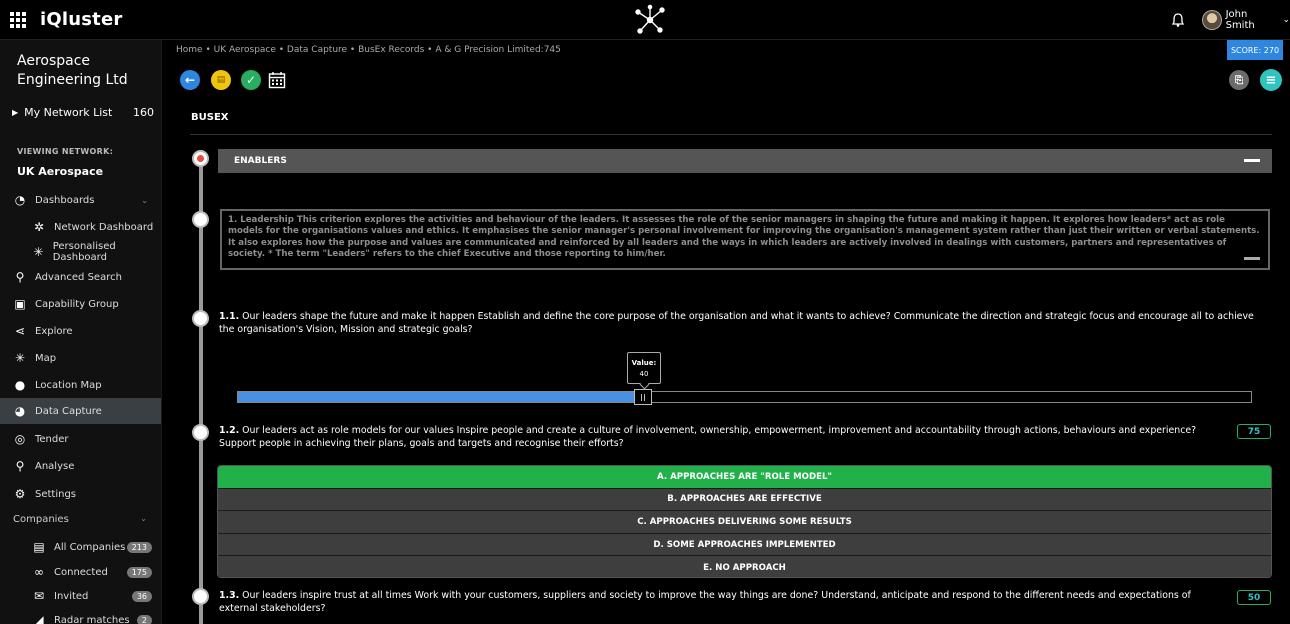 The height and width of the screenshot is (624, 1290). I want to click on sidebar-item-label: All Companies, so click(90, 547).